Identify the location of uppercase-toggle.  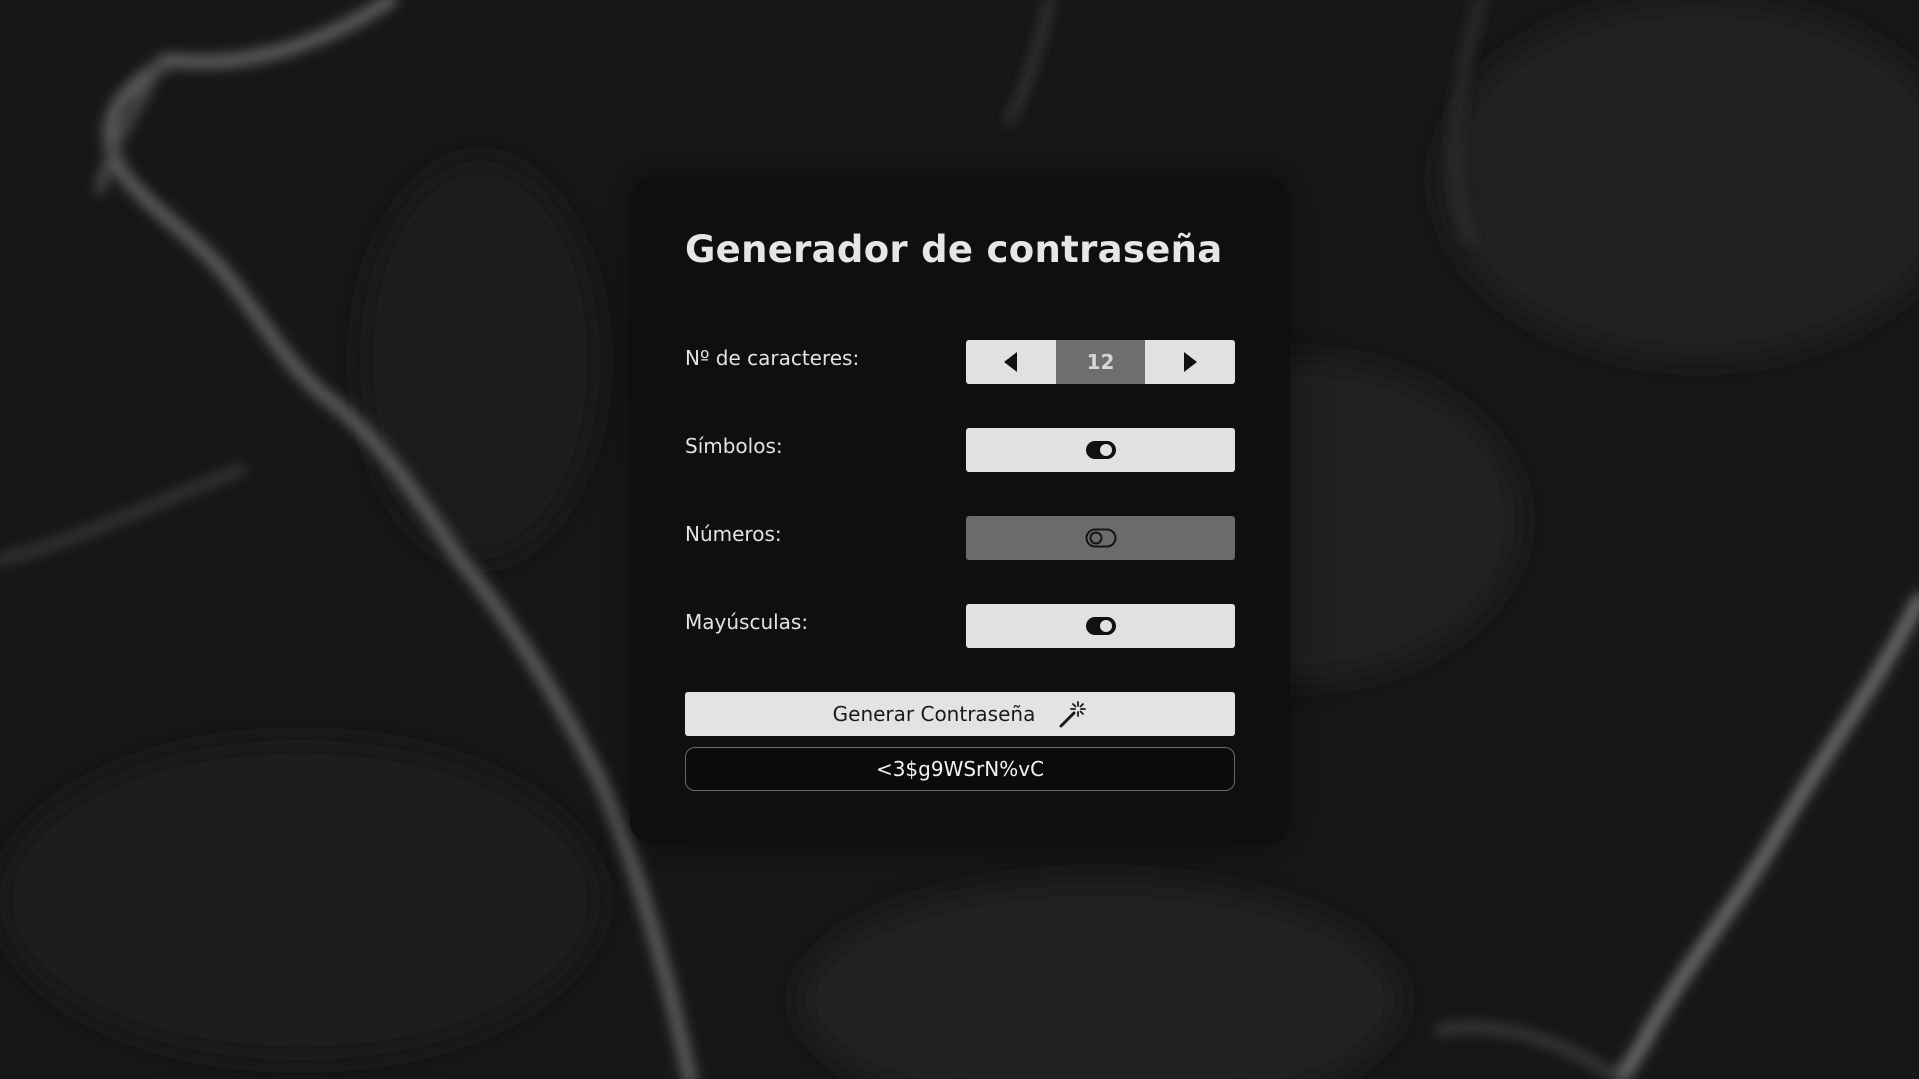
(1100, 626).